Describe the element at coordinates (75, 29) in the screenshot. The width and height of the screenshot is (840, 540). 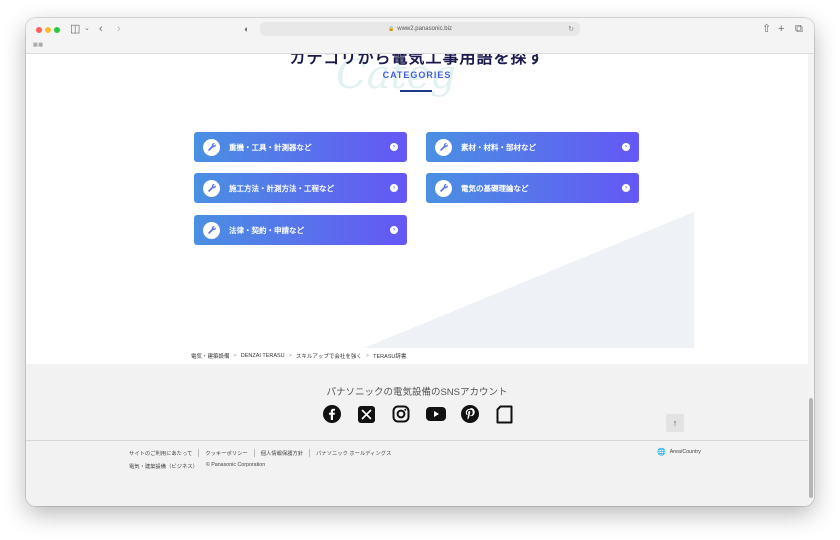
I see `sidebar-icon: ◫` at that location.